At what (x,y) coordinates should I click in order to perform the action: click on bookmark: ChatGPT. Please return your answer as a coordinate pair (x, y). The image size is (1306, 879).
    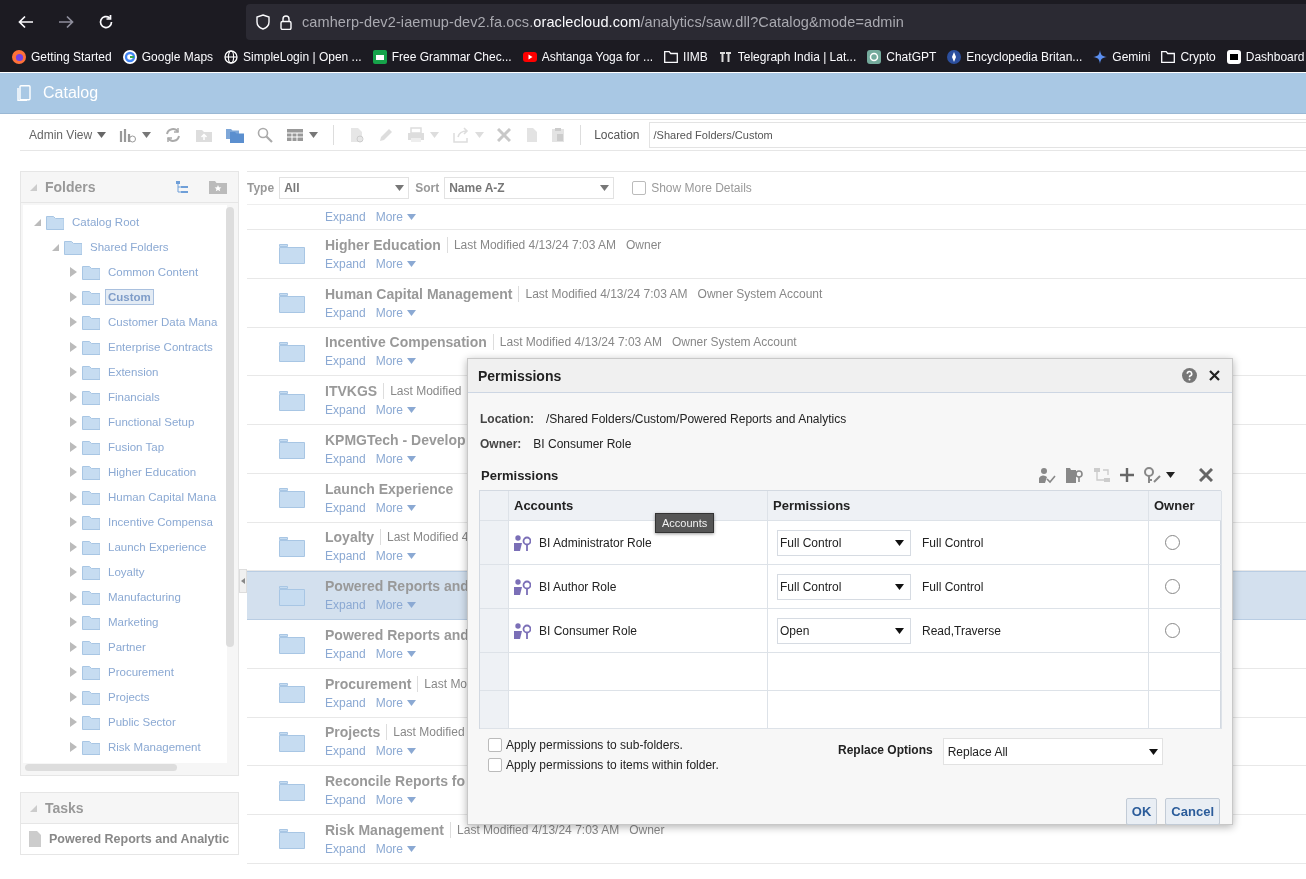
    Looking at the image, I should click on (902, 57).